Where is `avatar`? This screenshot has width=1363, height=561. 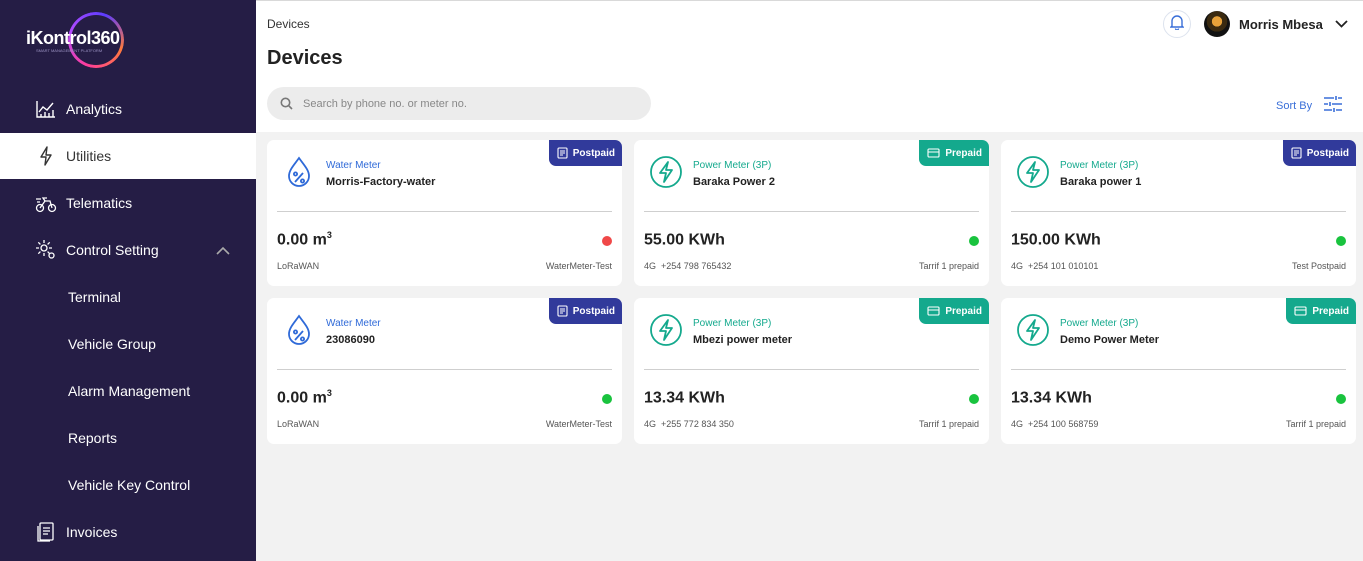 avatar is located at coordinates (1217, 24).